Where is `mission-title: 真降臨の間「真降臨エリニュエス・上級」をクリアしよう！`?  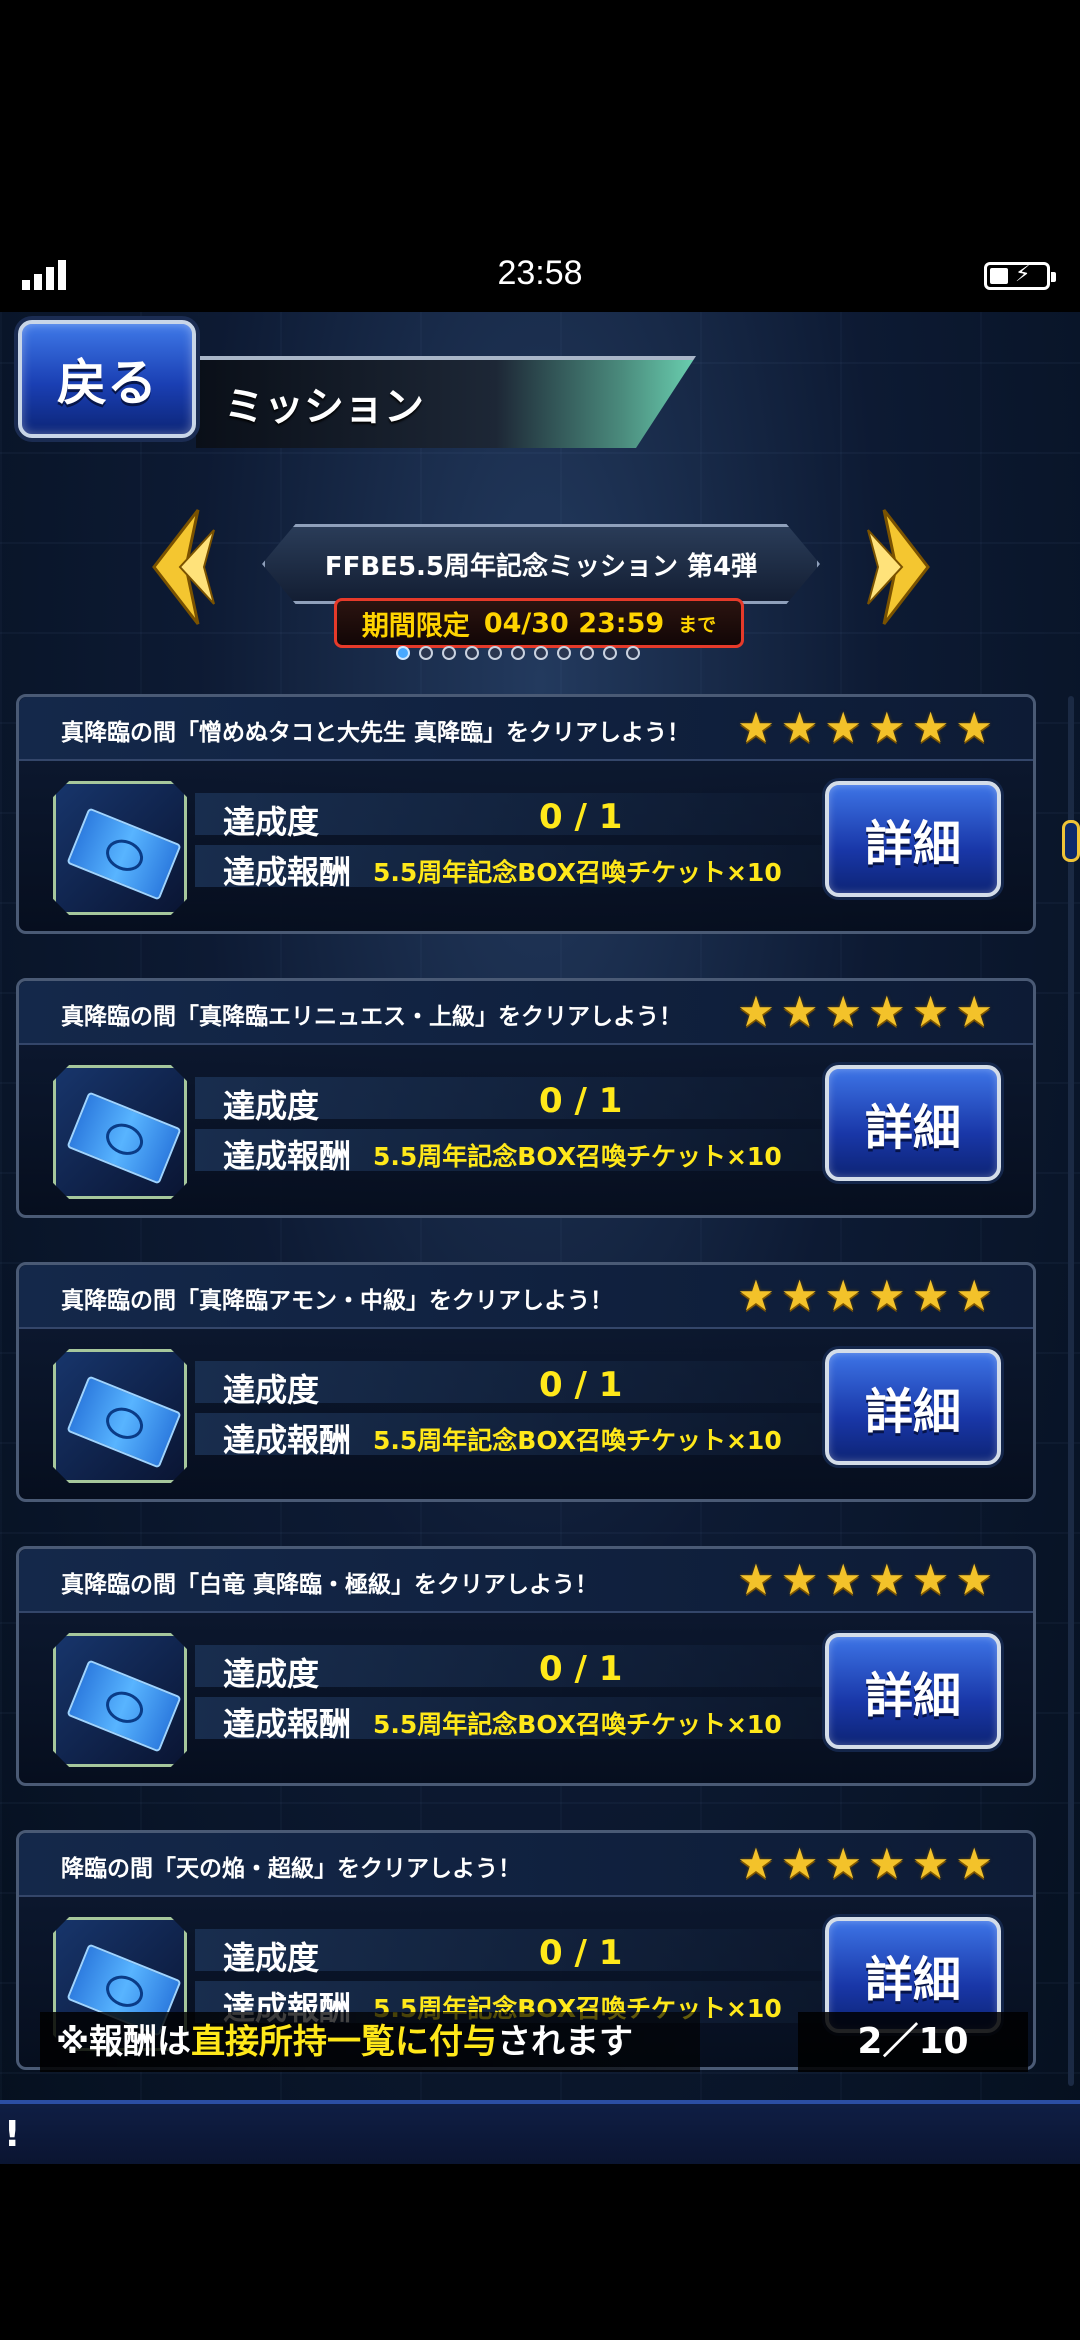
mission-title: 真降臨の間「真降臨エリニュエス・上級」をクリアしよう！ is located at coordinates (371, 1017).